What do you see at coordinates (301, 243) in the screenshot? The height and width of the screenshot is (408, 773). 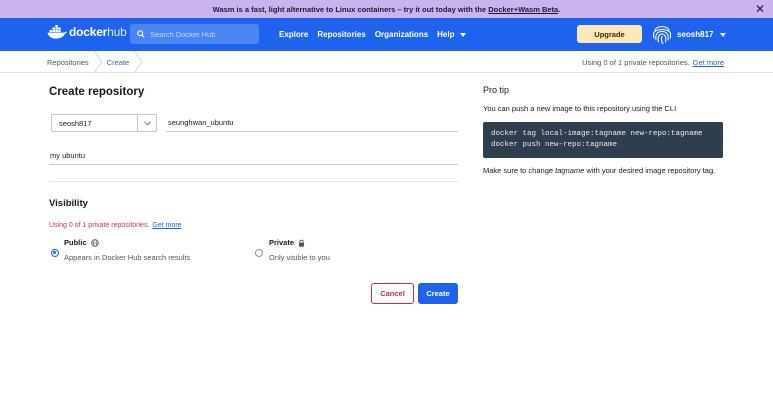 I see `lock-icon` at bounding box center [301, 243].